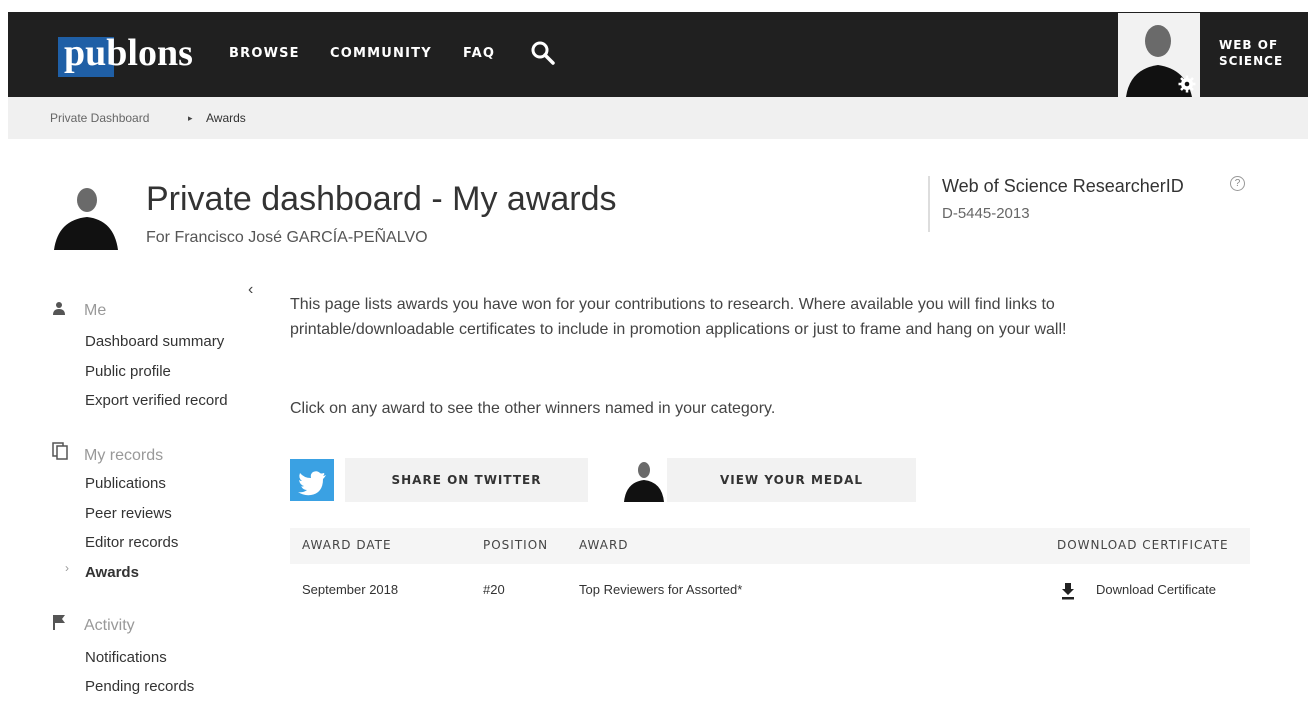 The width and height of the screenshot is (1308, 703). What do you see at coordinates (604, 545) in the screenshot?
I see `column-header-award: AWARD` at bounding box center [604, 545].